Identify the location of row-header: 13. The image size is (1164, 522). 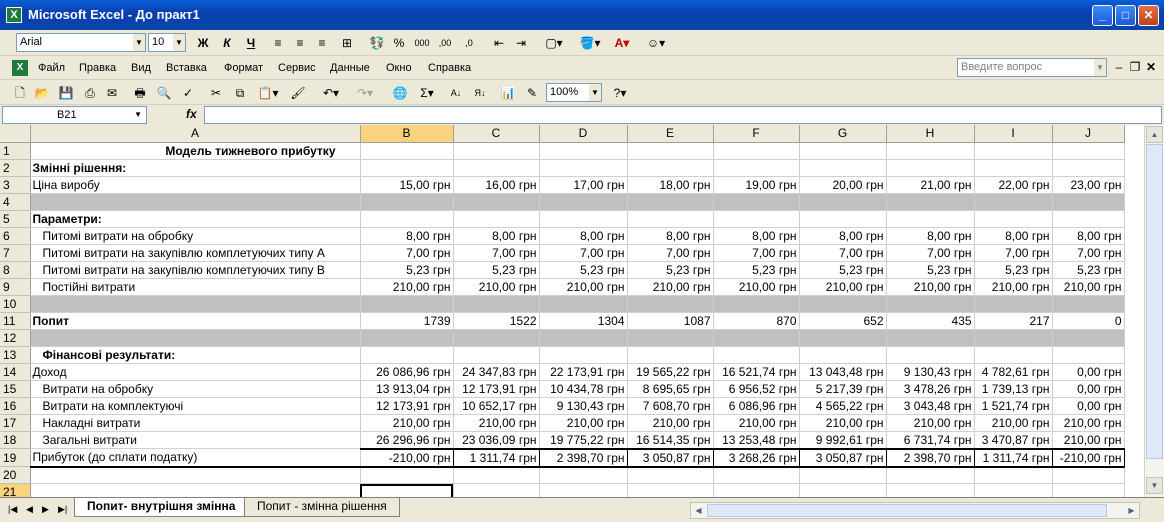
(15, 355).